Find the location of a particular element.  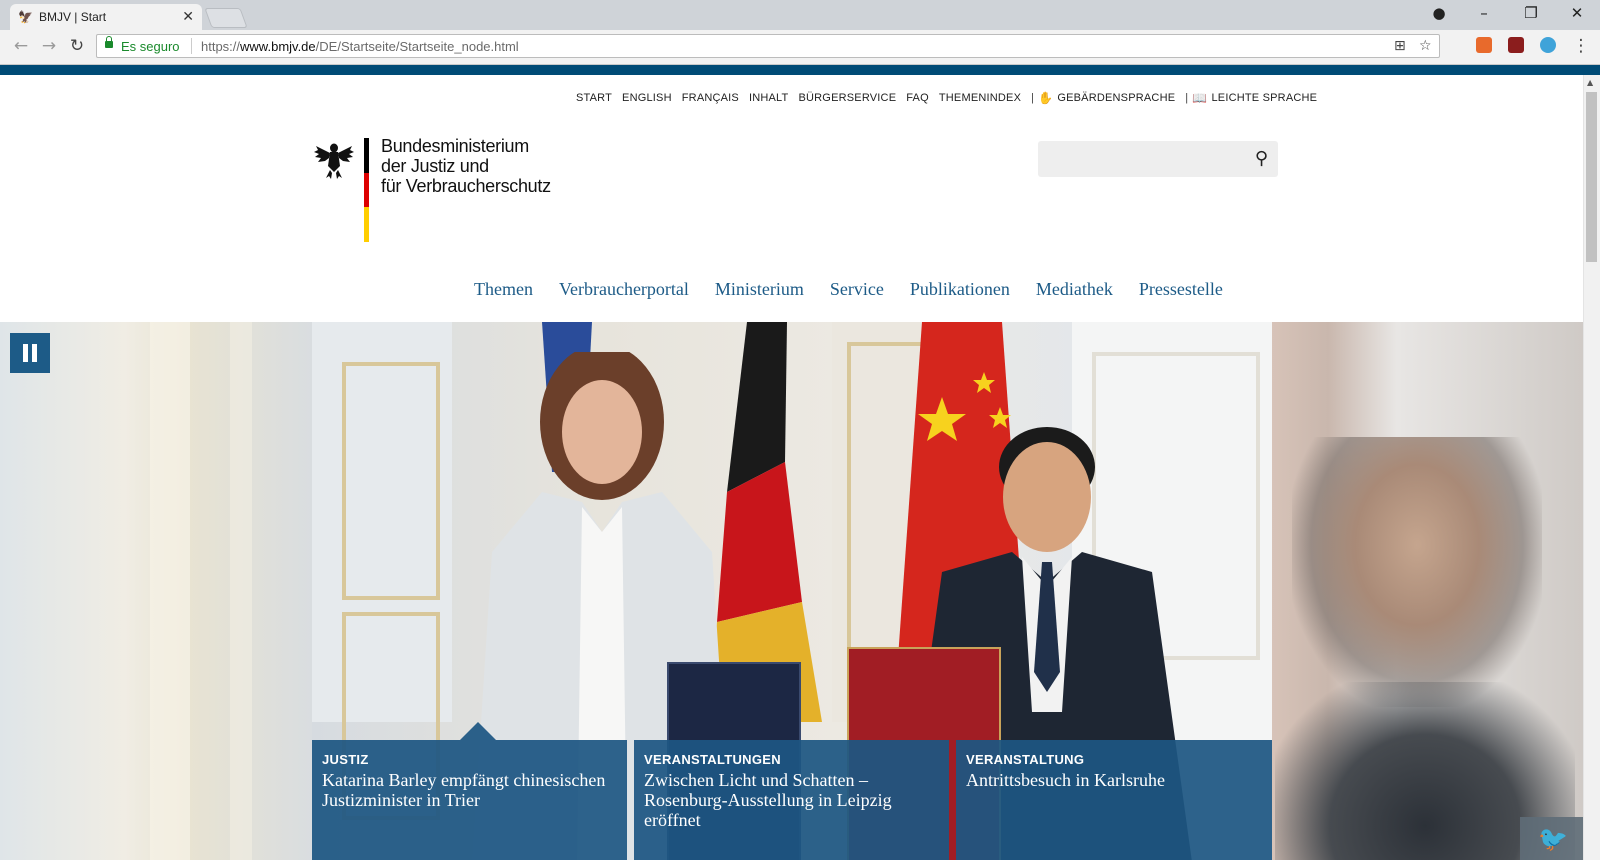

logo-line-2: der Justiz und is located at coordinates (435, 166).